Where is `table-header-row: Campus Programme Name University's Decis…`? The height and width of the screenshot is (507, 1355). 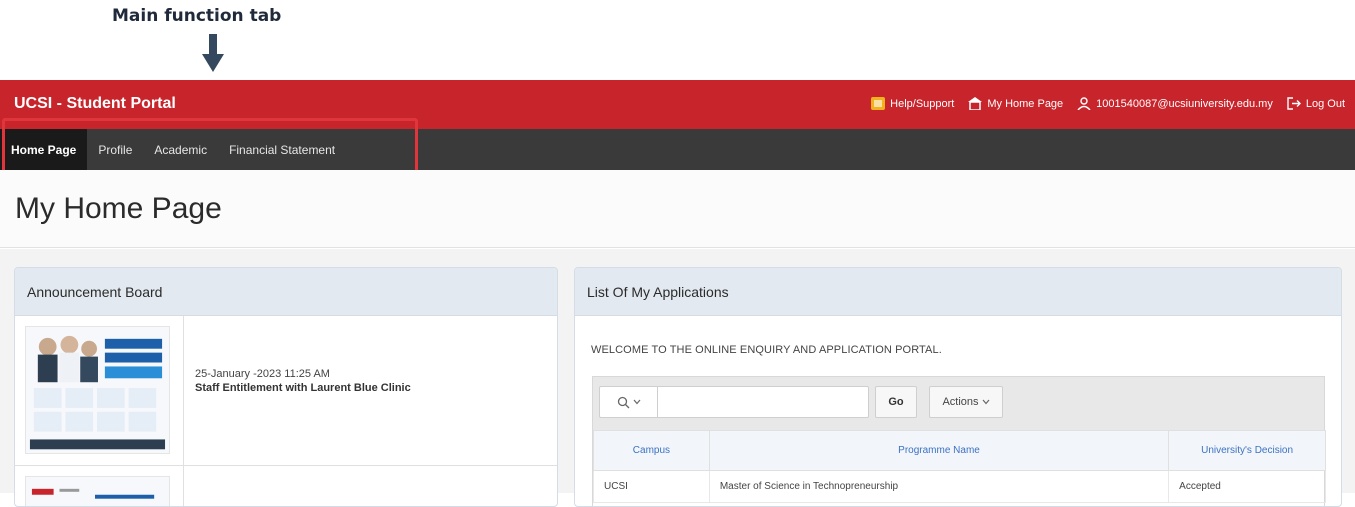
table-header-row: Campus Programme Name University's Decis… is located at coordinates (959, 450).